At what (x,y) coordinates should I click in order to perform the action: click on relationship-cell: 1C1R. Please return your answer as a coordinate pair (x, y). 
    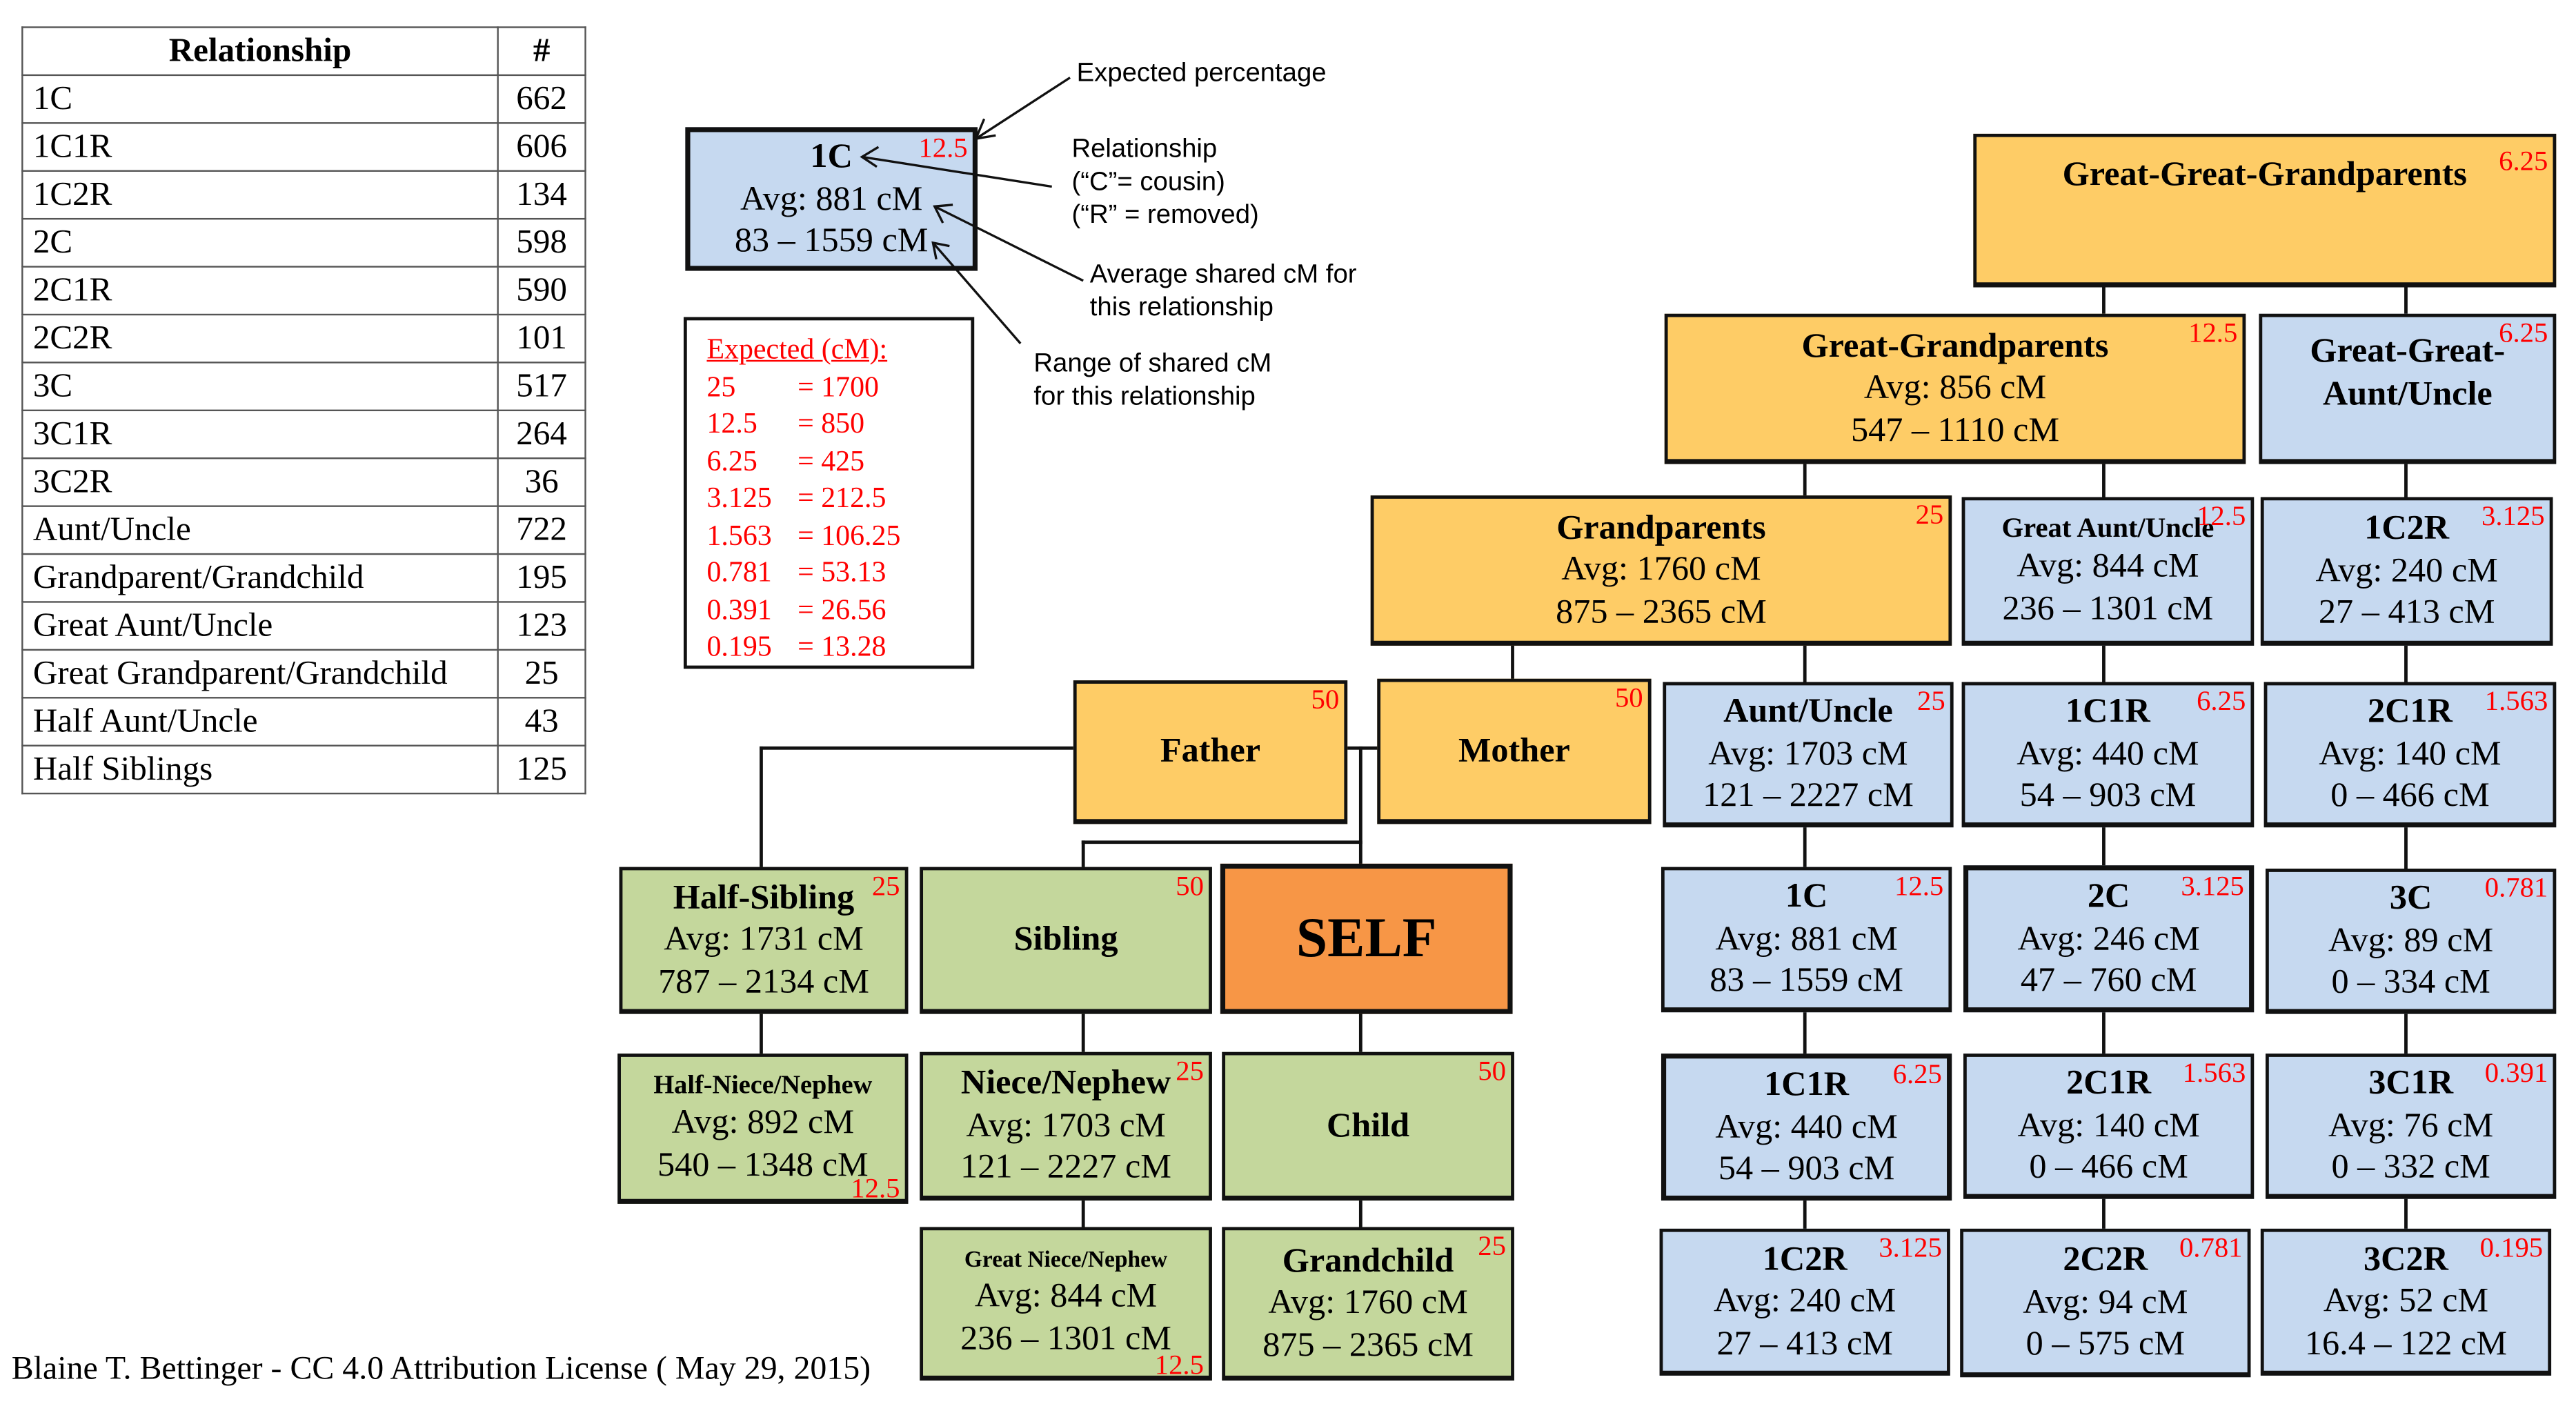
    Looking at the image, I should click on (260, 147).